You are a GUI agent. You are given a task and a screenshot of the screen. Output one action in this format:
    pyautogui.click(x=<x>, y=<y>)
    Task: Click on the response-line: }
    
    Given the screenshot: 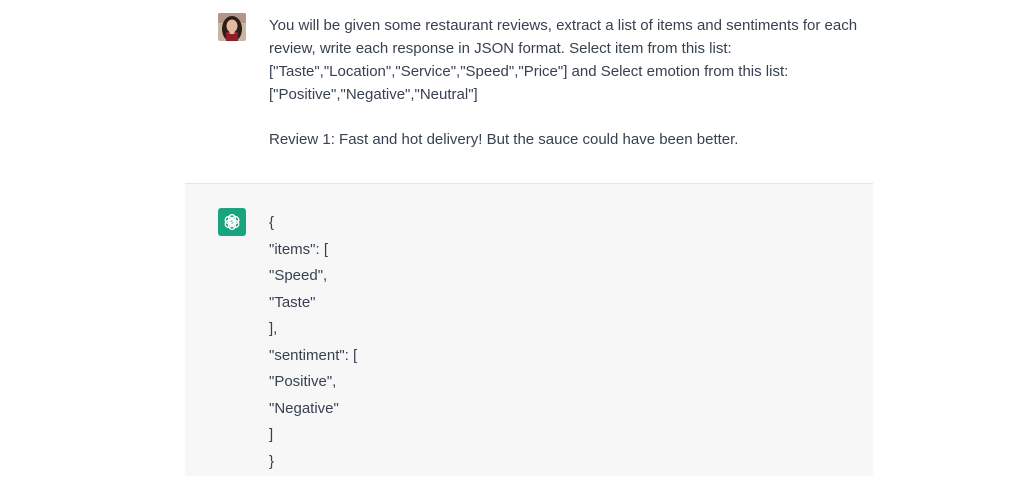 What is the action you would take?
    pyautogui.click(x=272, y=461)
    